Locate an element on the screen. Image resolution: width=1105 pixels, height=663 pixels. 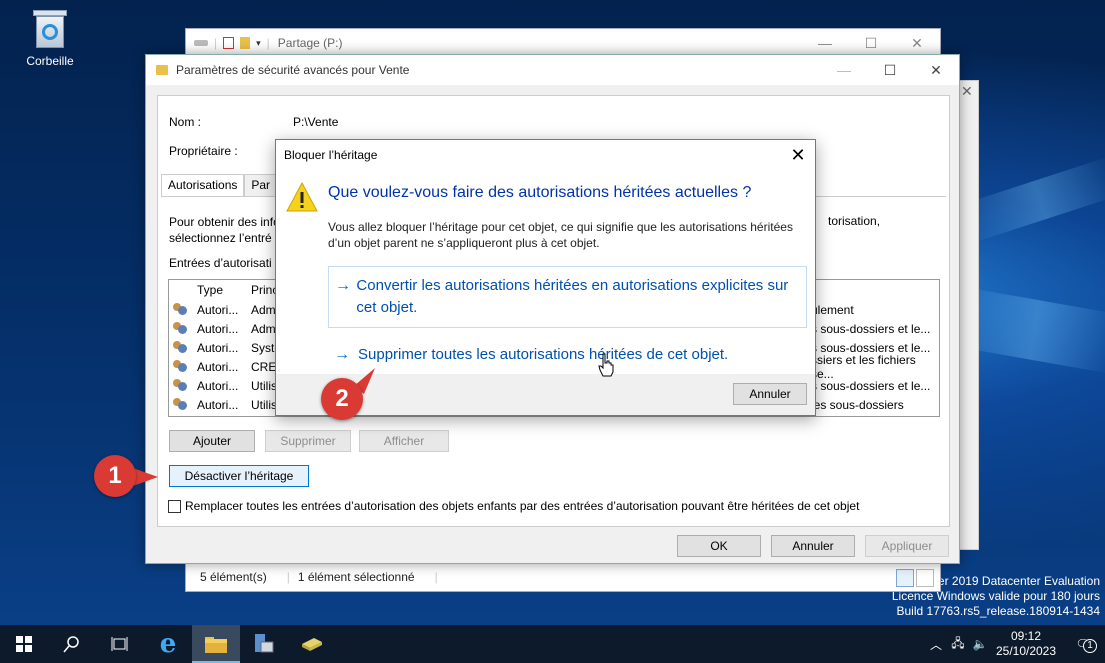
description-line: sélectionnez l’entré is located at coordinates (220, 238).